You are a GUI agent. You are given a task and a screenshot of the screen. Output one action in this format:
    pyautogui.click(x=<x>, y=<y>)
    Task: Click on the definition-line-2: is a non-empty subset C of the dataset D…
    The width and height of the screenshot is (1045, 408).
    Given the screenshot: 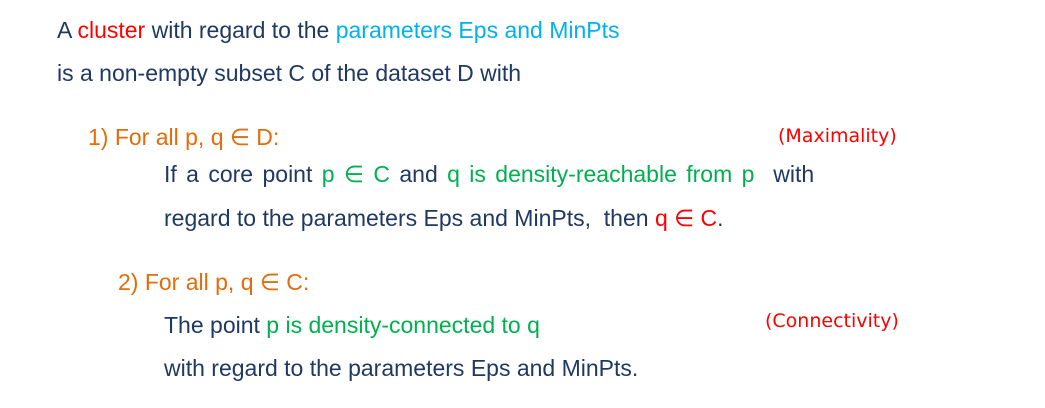 What is the action you would take?
    pyautogui.click(x=289, y=73)
    